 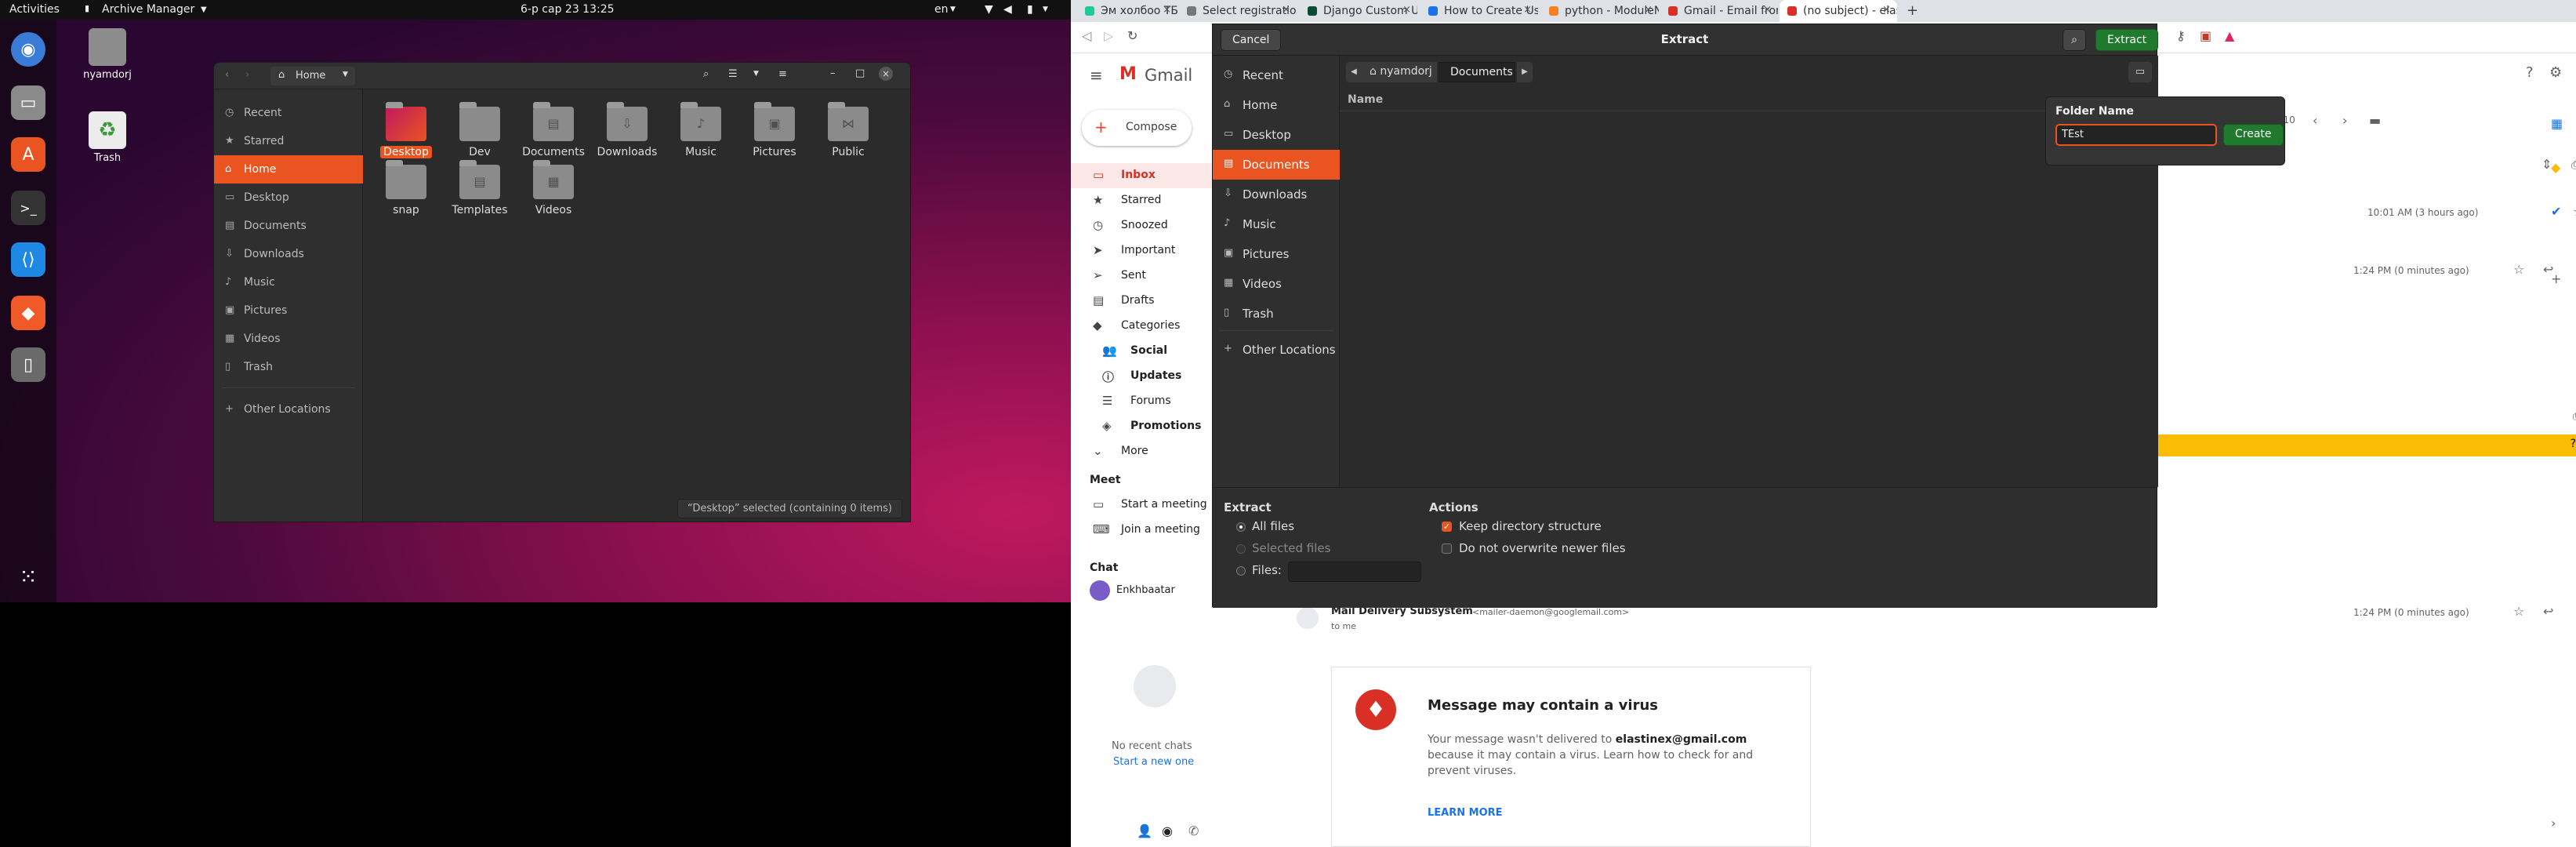 I want to click on no-overwrite-label: Do not overwrite newer files, so click(x=1543, y=548).